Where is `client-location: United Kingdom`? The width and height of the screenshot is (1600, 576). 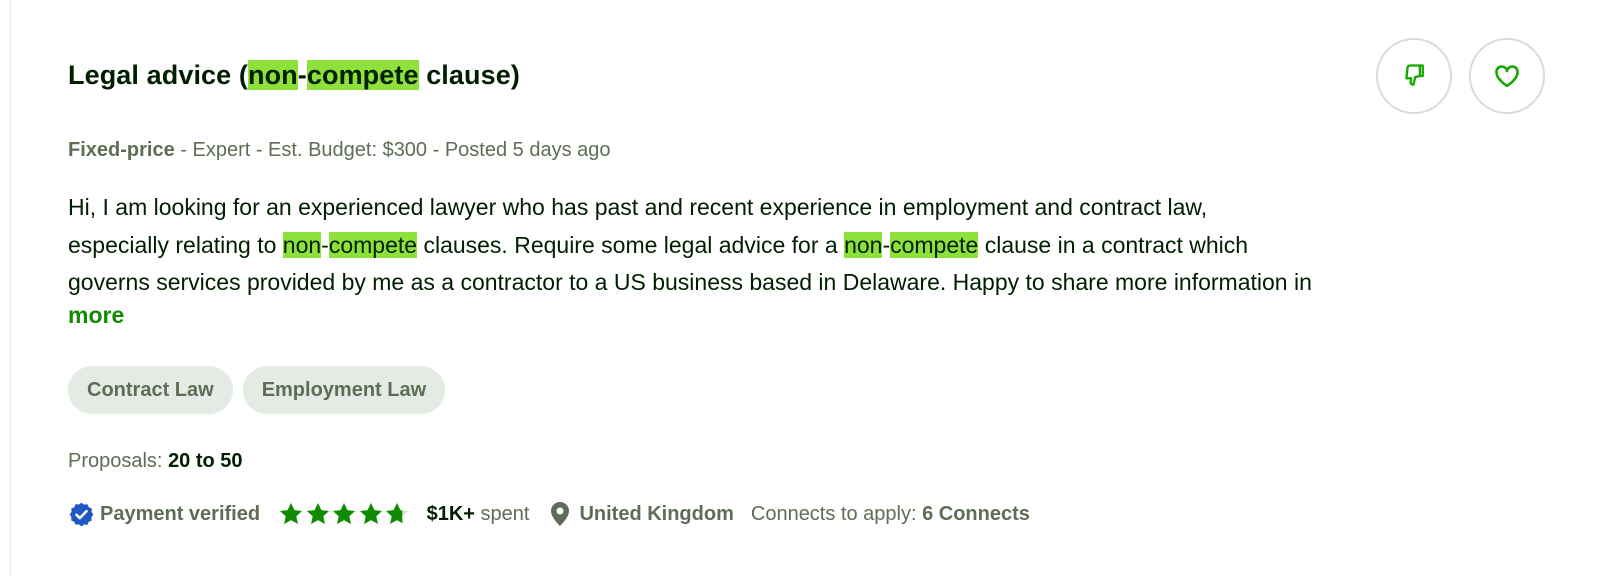
client-location: United Kingdom is located at coordinates (641, 514).